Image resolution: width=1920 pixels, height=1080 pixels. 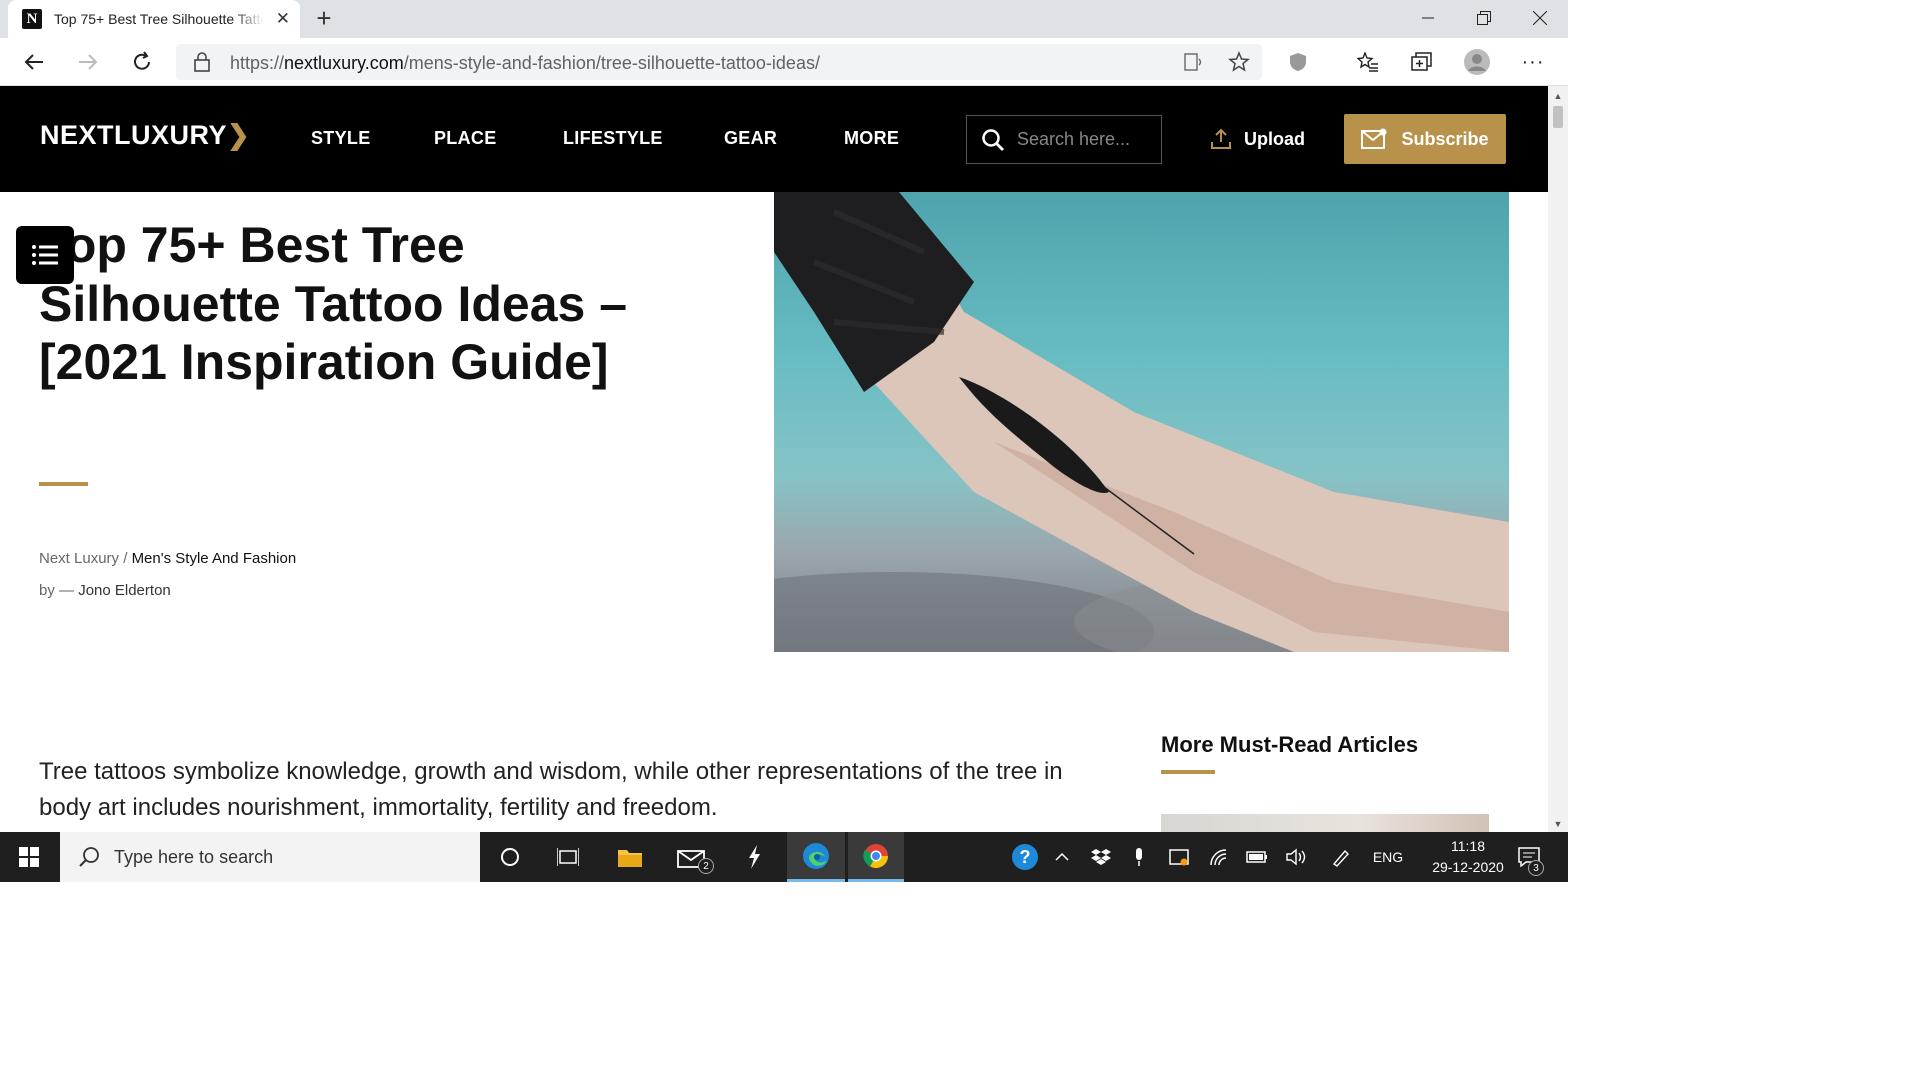 I want to click on tracking-prevention-button, so click(x=1298, y=62).